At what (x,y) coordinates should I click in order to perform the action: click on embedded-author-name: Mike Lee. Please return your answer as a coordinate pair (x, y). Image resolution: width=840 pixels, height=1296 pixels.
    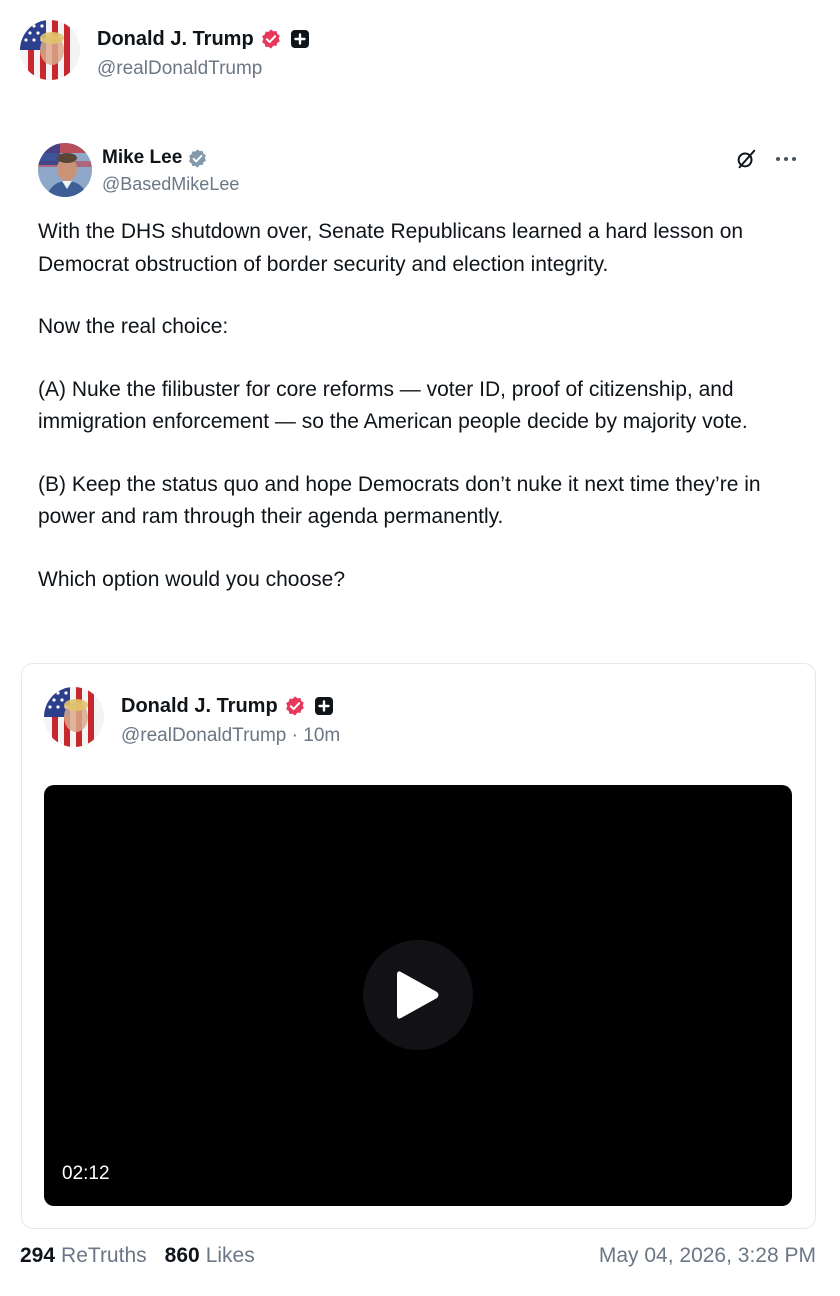
    Looking at the image, I should click on (142, 158).